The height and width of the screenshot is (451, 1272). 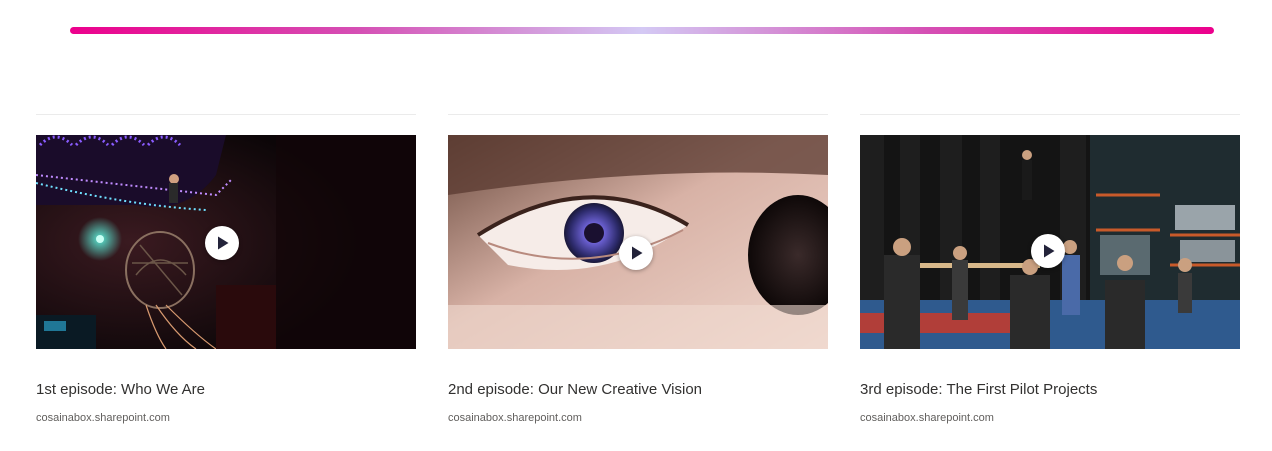 I want to click on card-title: 2nd episode: Our New Creative Vision, so click(x=638, y=390).